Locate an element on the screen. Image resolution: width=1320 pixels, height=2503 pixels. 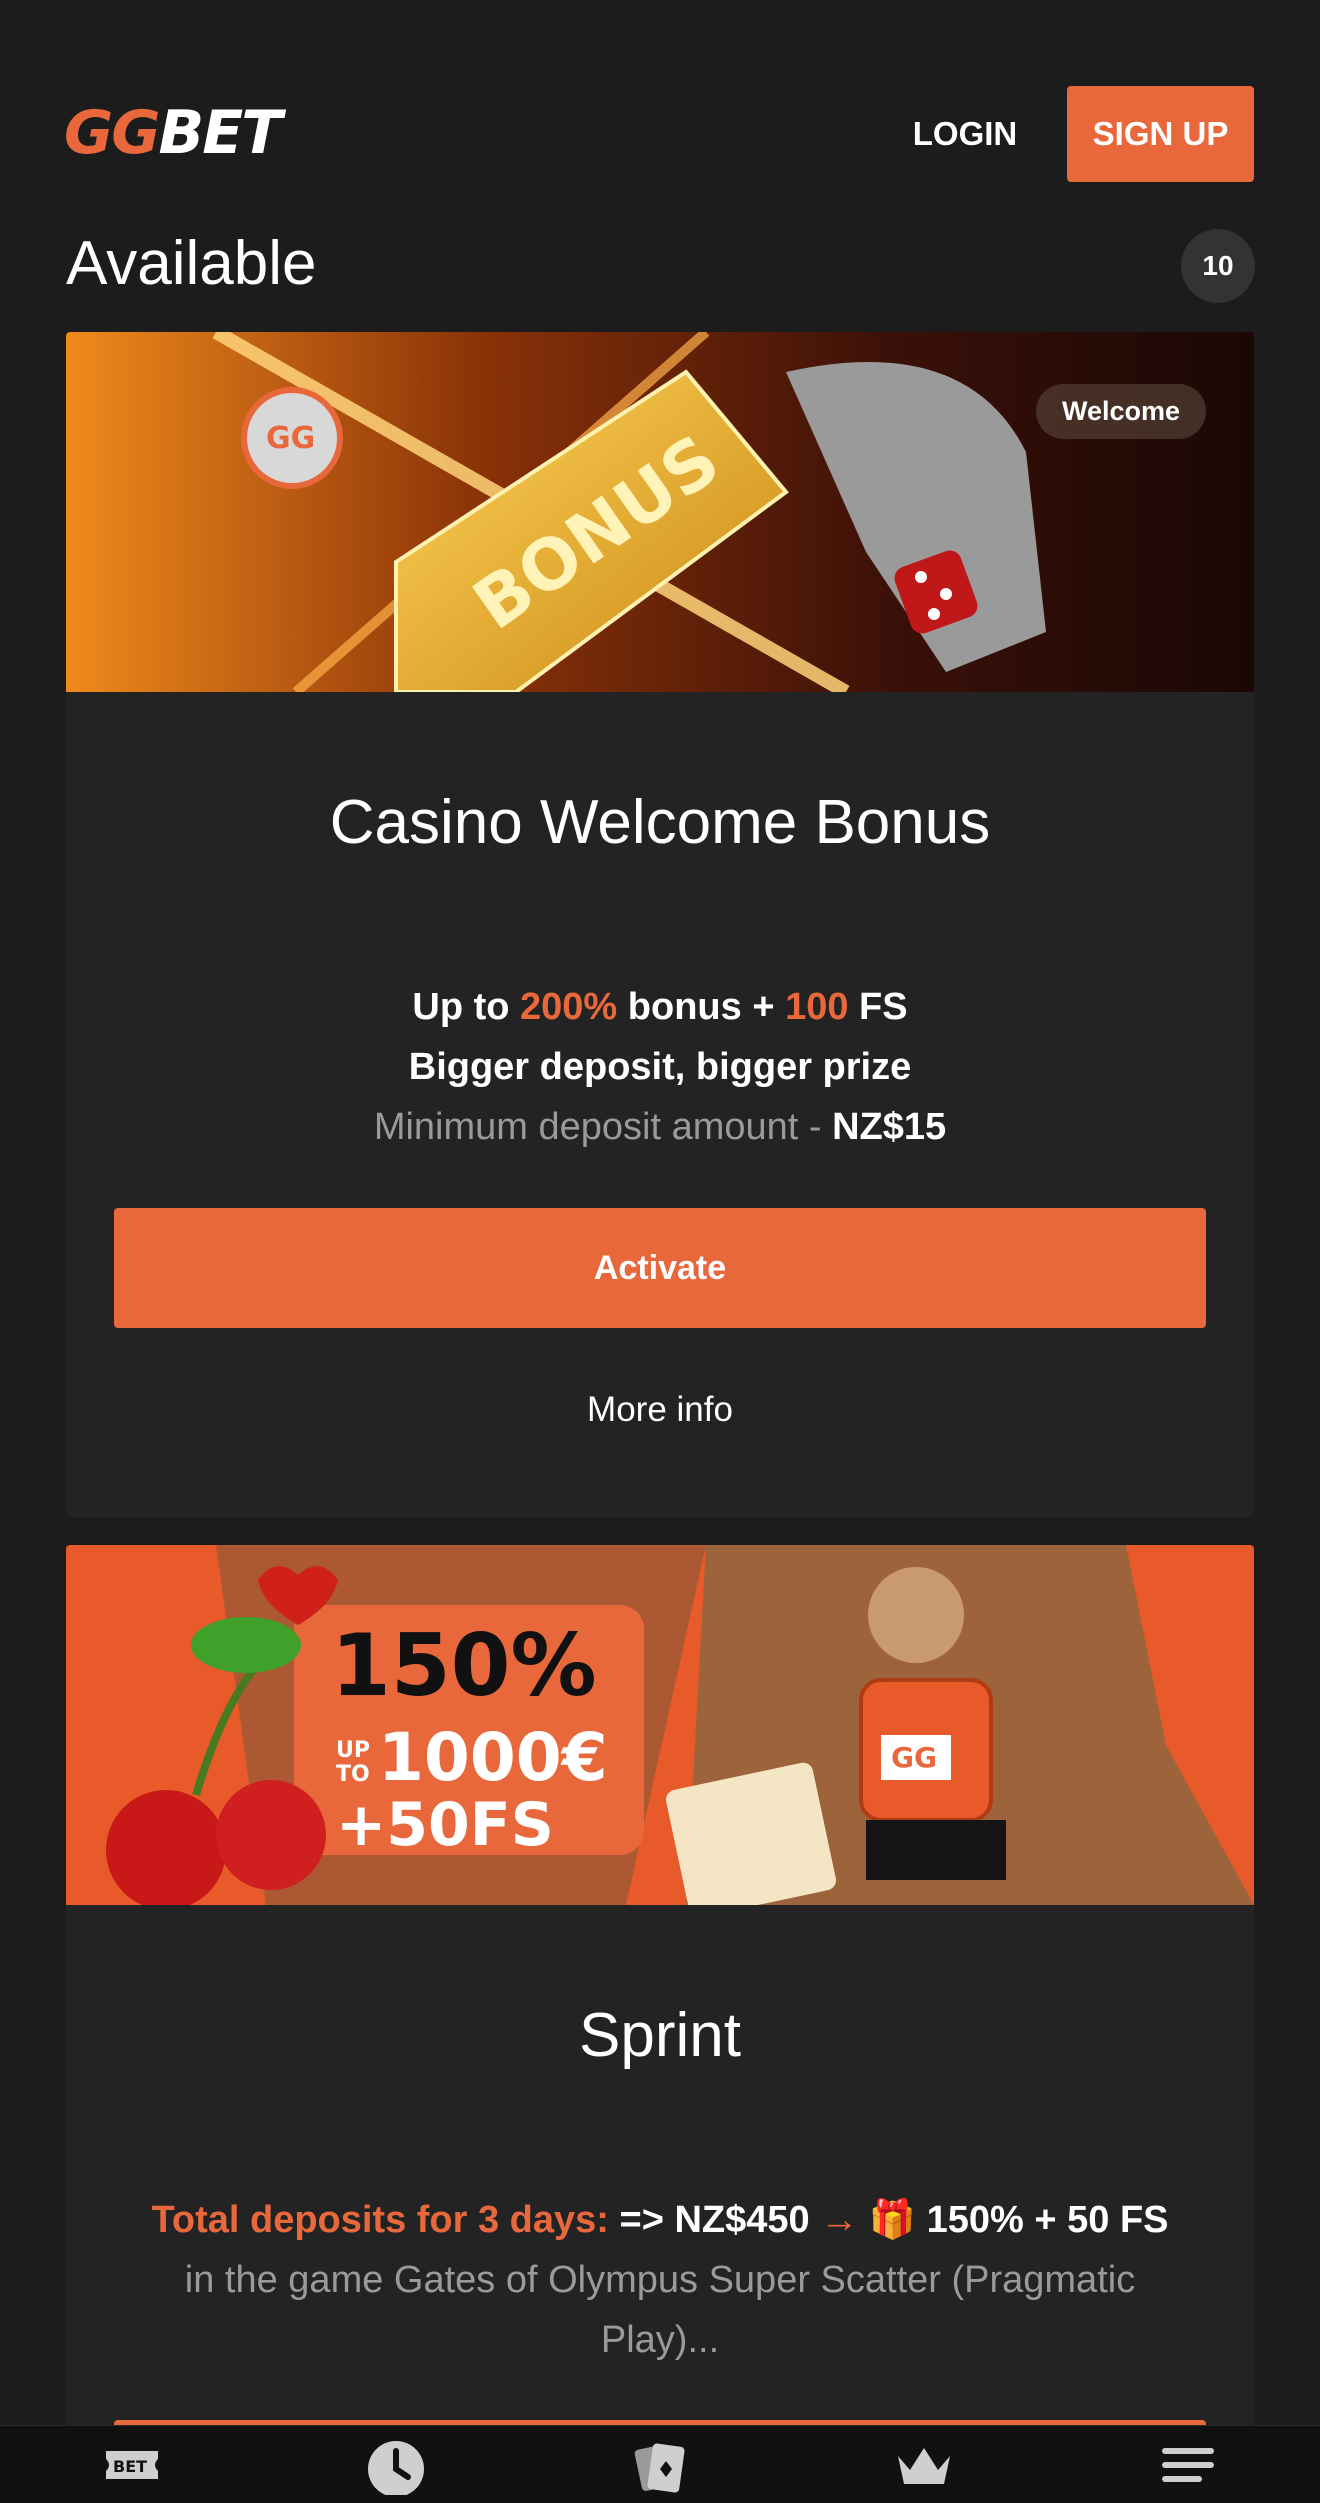
clock-icon is located at coordinates (396, 2467).